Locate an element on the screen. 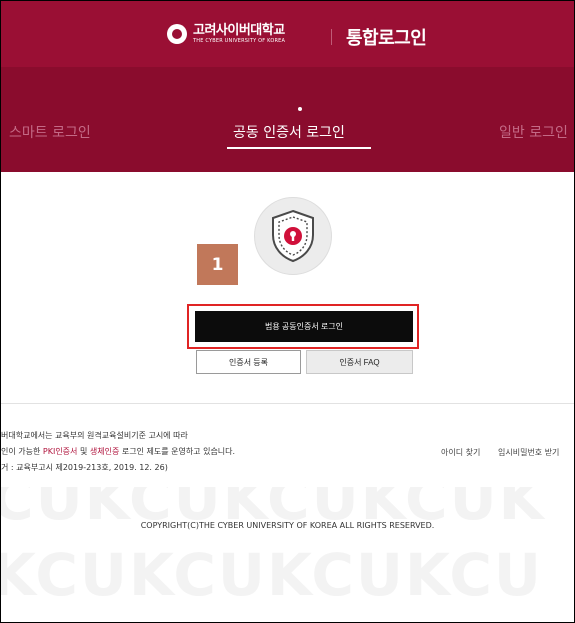 The image size is (575, 623). notice-line-1: 버대학교에서는 교육부의 원격교육설비기준 고시에 따라 is located at coordinates (94, 435).